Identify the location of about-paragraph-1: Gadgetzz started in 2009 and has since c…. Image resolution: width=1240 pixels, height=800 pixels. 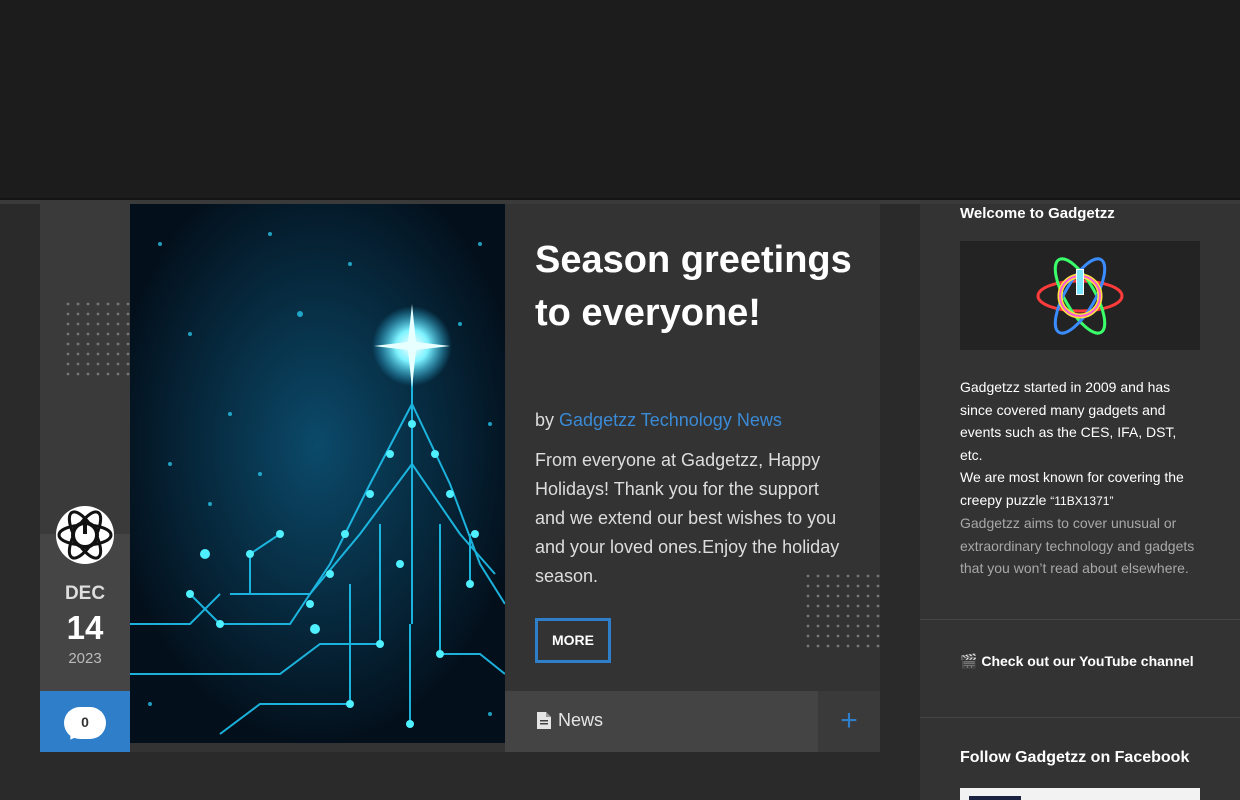
(1068, 421).